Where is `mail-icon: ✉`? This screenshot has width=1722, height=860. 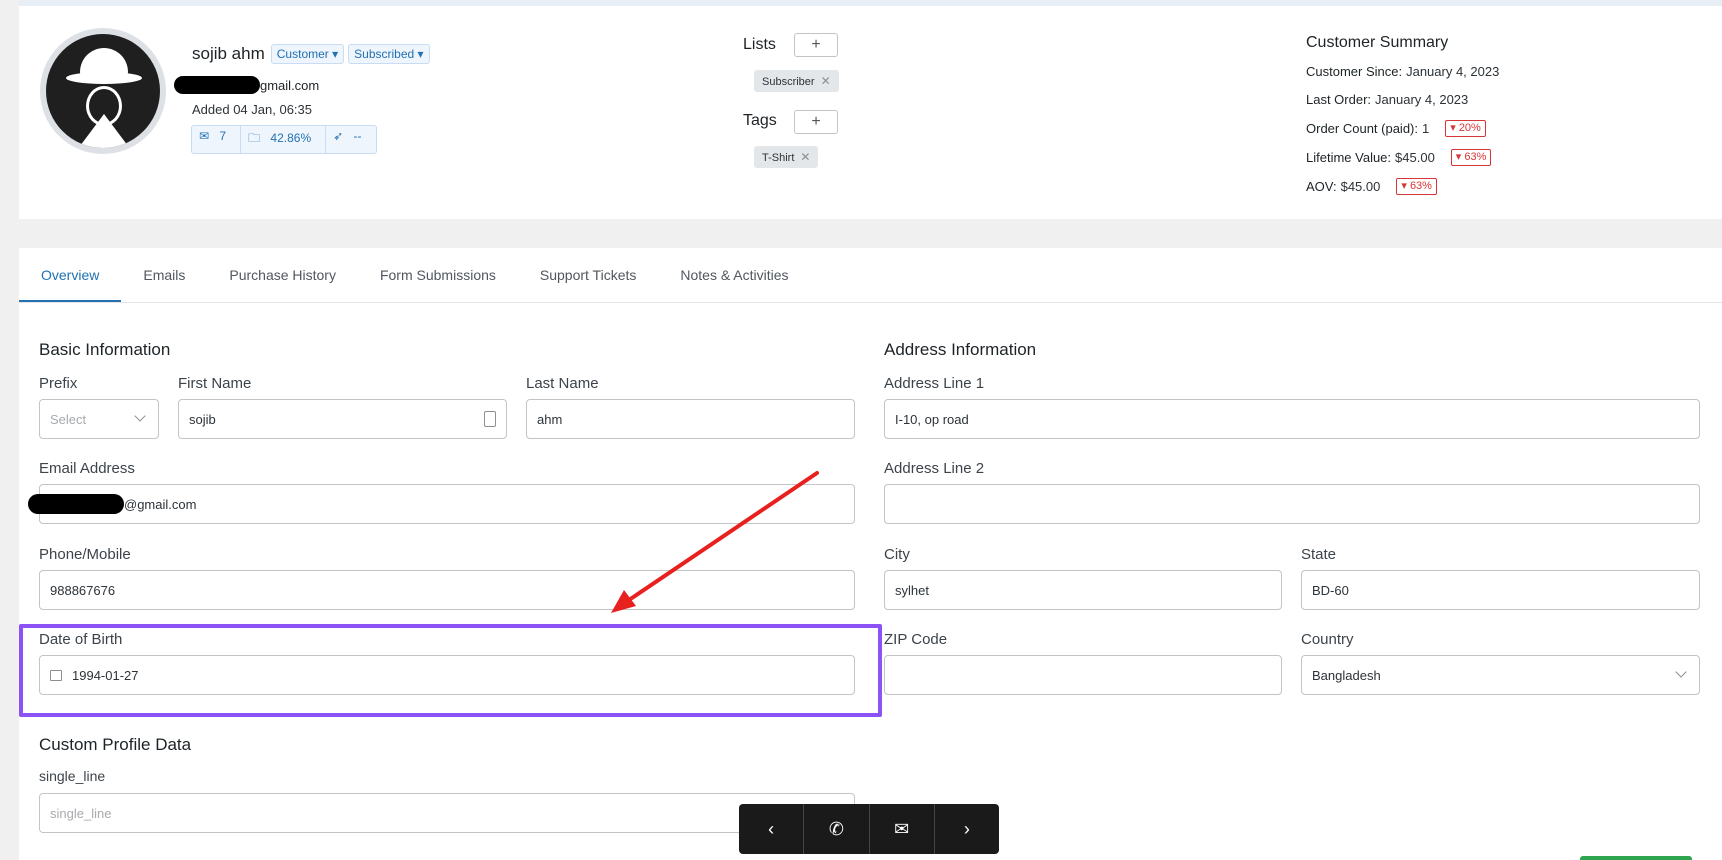
mail-icon: ✉ is located at coordinates (902, 829).